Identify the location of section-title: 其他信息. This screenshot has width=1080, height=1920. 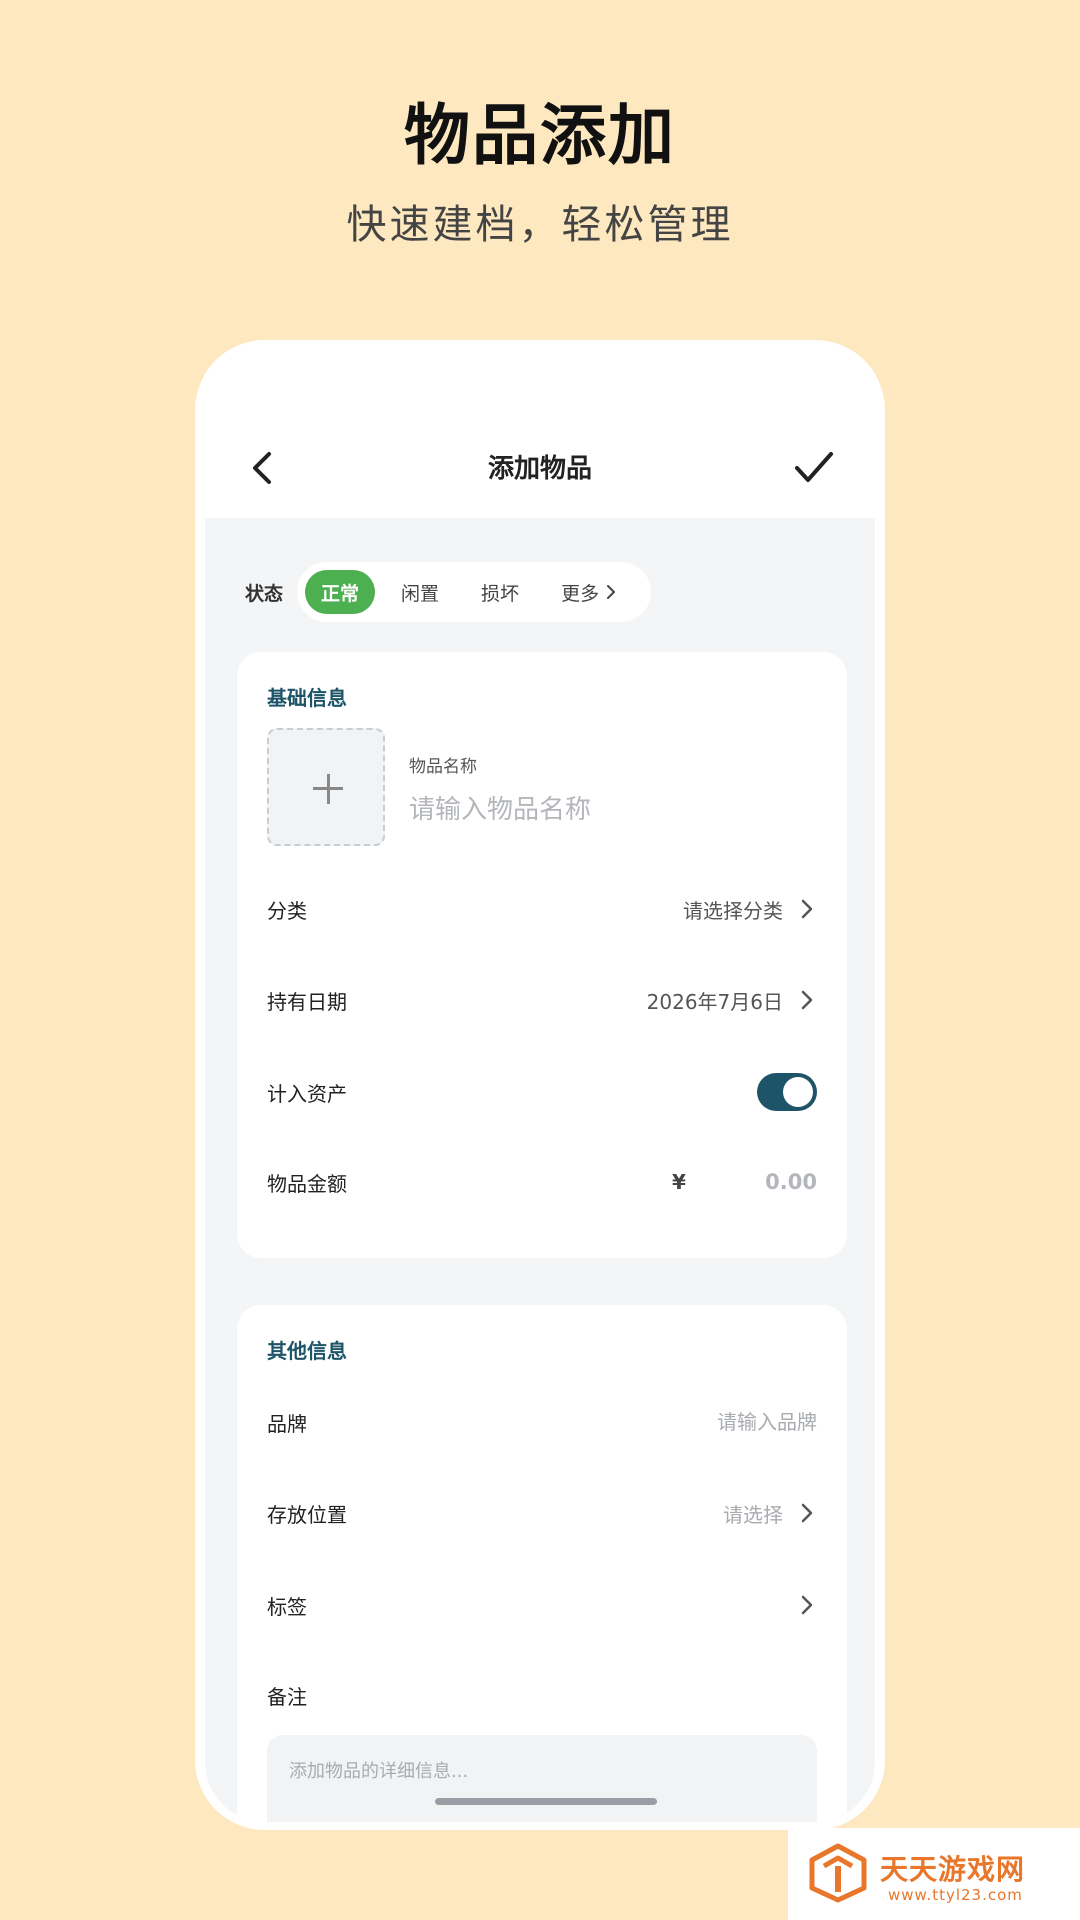
(307, 1351).